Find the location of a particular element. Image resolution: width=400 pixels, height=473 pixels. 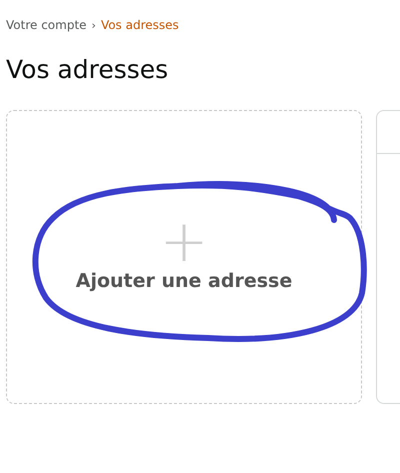

plus-icon: + is located at coordinates (184, 241).